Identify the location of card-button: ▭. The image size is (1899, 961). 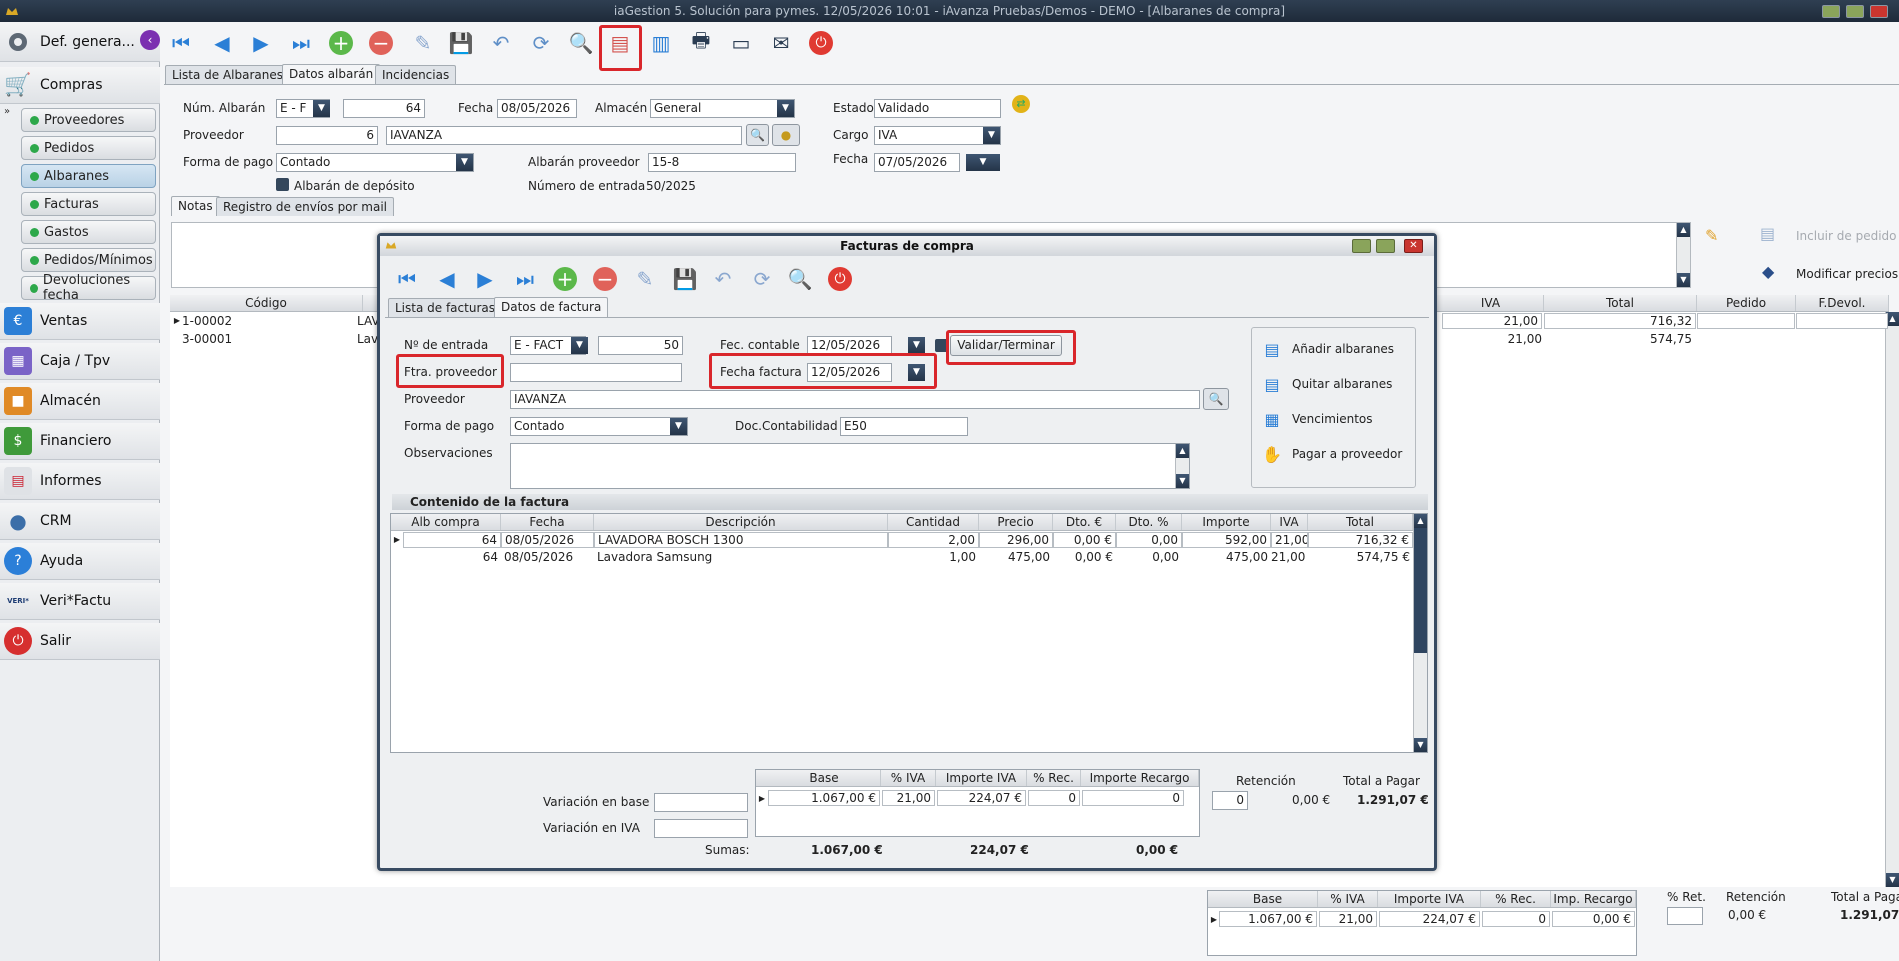
(741, 43).